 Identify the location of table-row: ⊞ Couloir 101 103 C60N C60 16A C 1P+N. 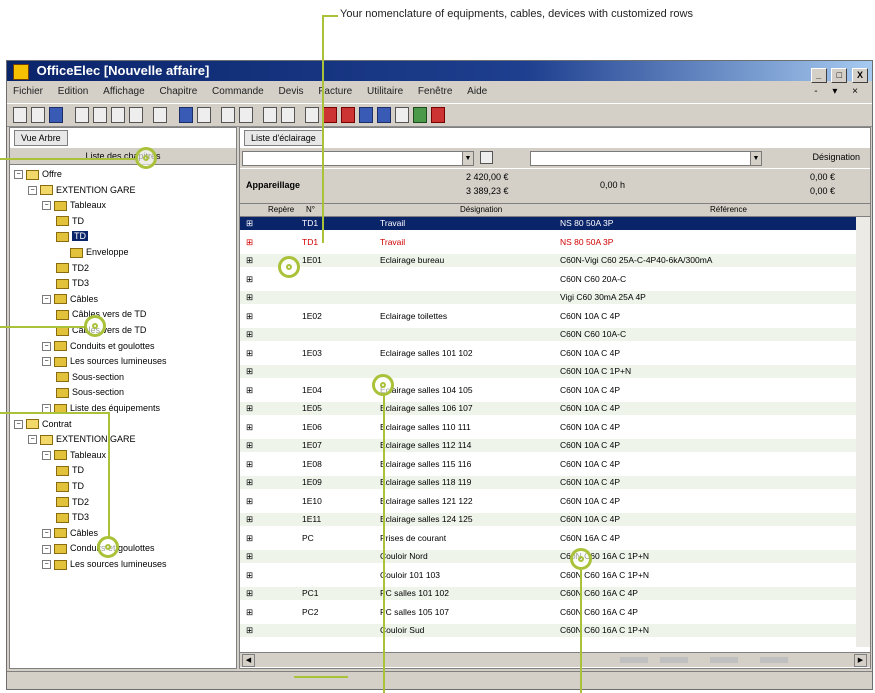
(548, 575).